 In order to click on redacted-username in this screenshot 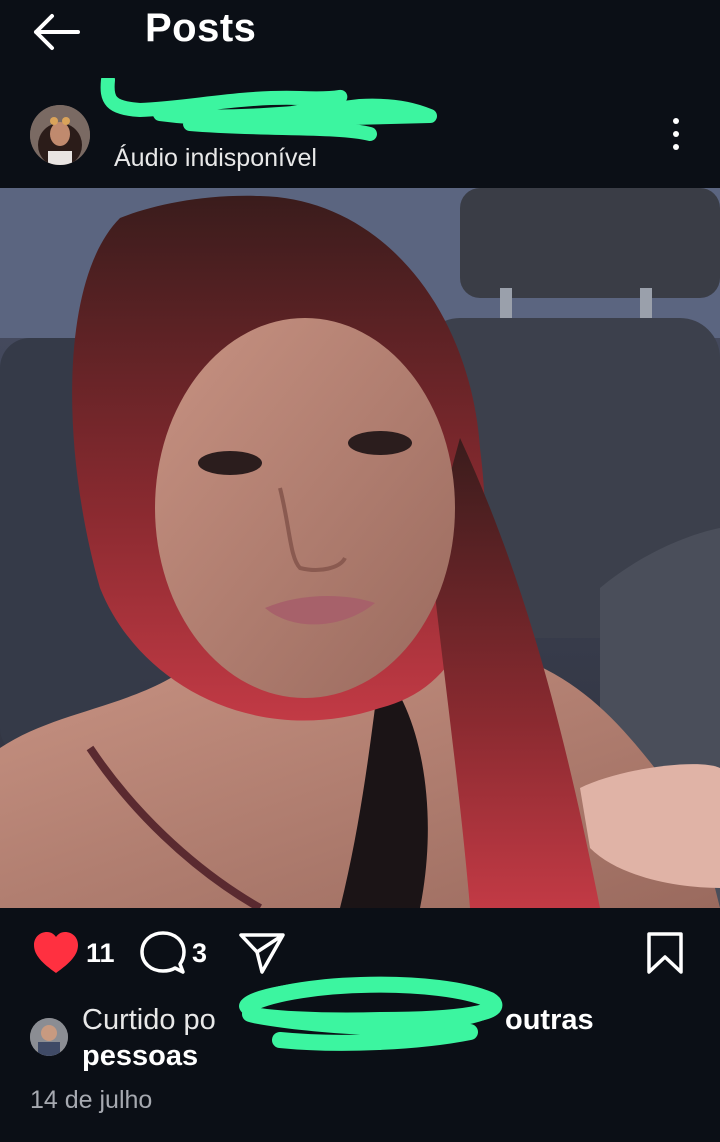, I will do `click(268, 109)`.